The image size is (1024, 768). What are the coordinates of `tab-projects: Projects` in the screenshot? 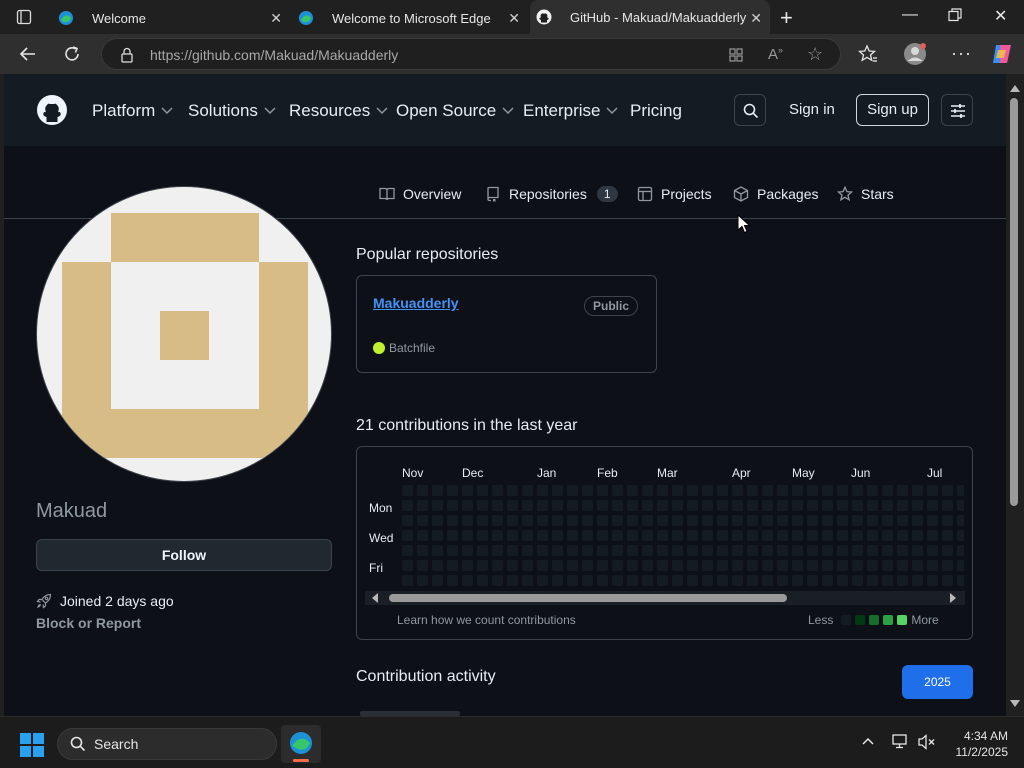 It's located at (674, 194).